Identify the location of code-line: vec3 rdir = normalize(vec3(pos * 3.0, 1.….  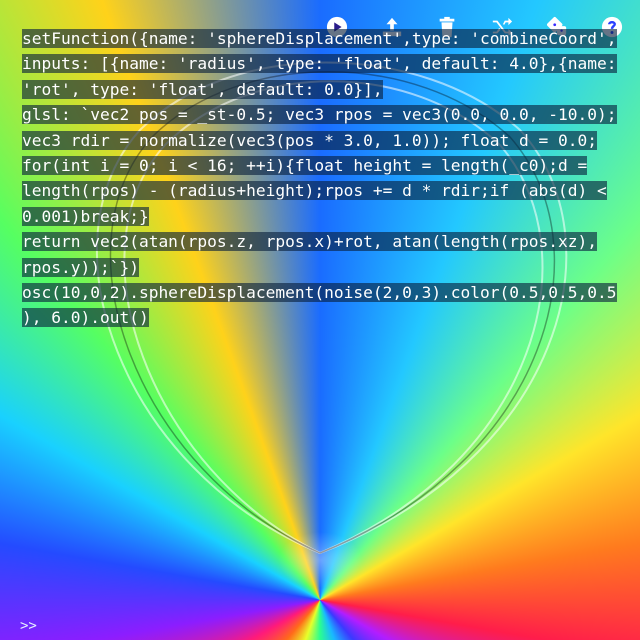
(328, 140).